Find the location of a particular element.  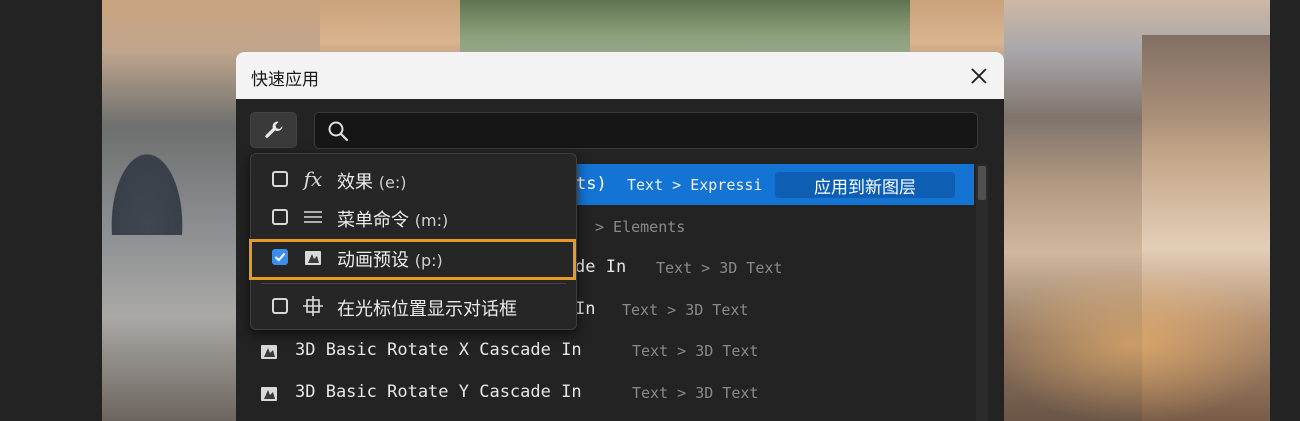

scrollbar-thumb is located at coordinates (982, 183).